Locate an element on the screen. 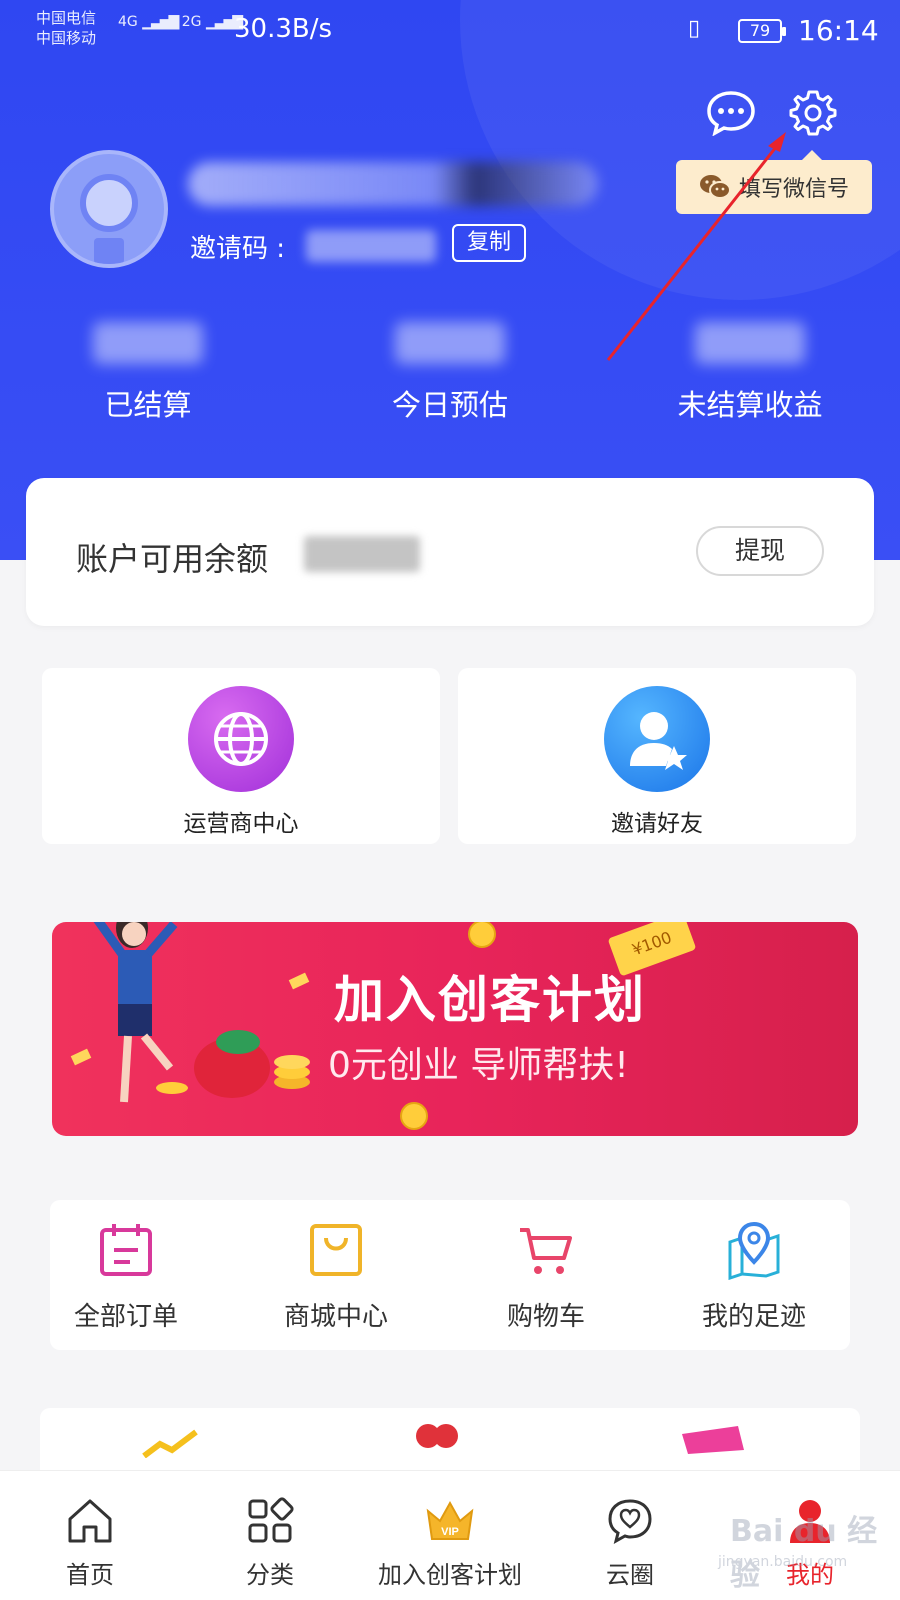 Image resolution: width=900 pixels, height=1600 pixels. signal-4g-icon: 4G is located at coordinates (128, 22).